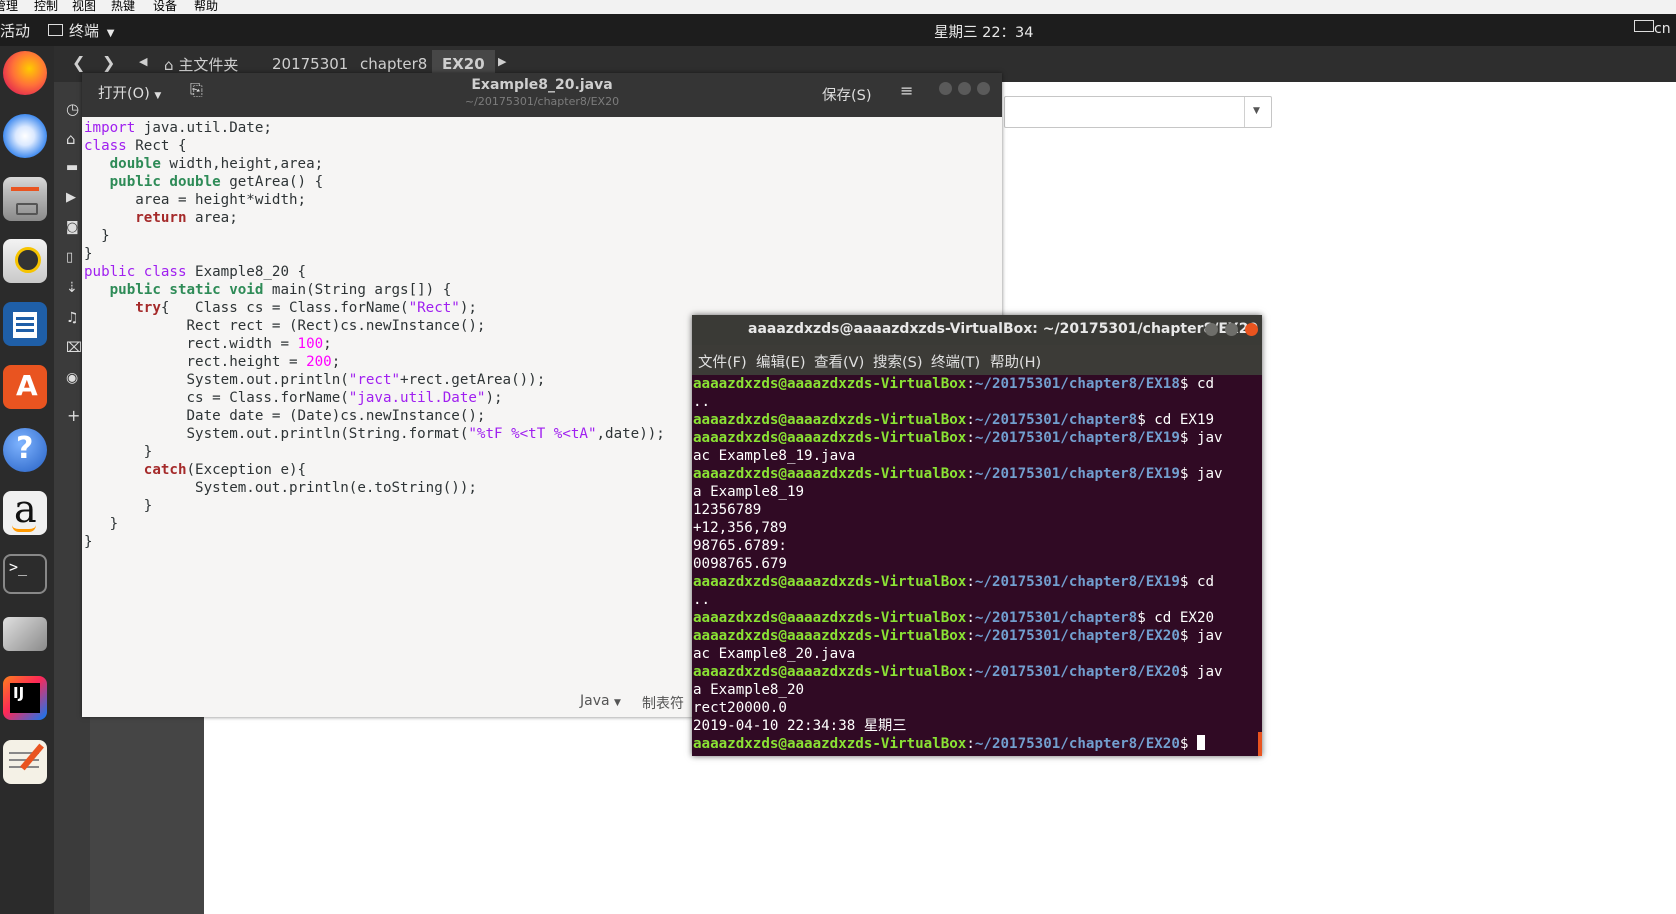  I want to click on vbox-menu-devices: 设备, so click(165, 6).